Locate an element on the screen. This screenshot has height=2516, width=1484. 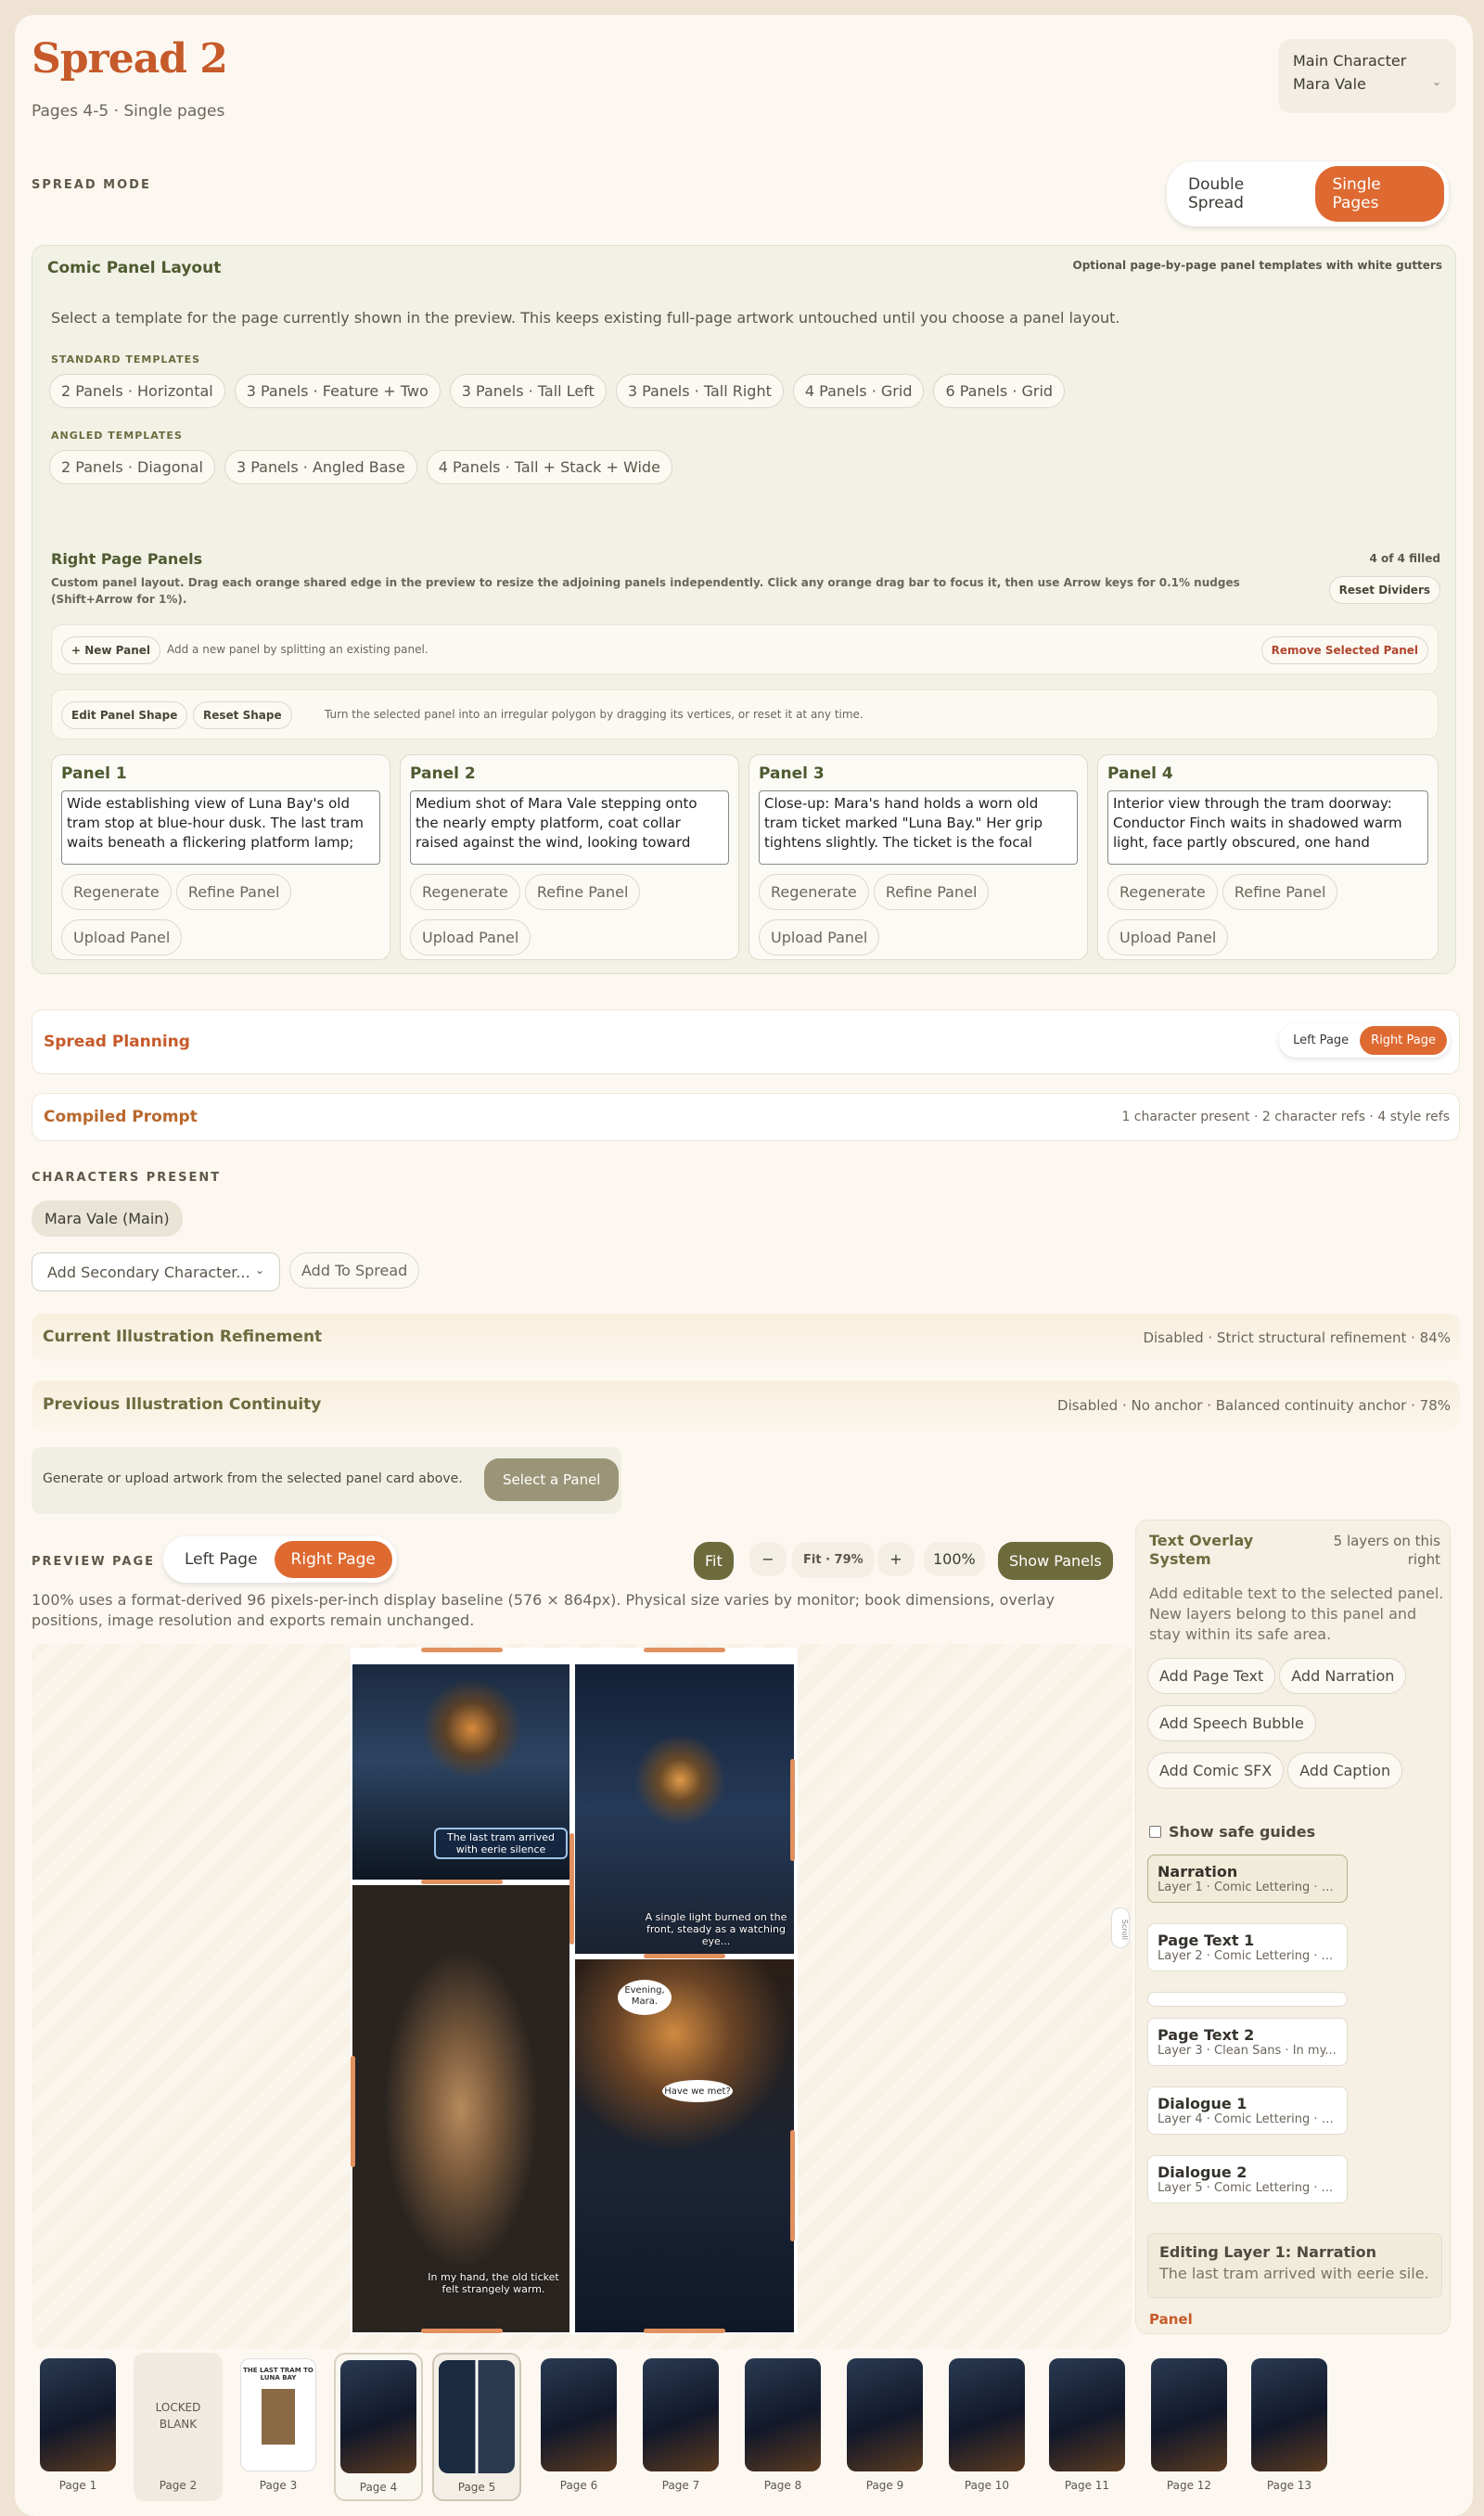
page-thumb-11: Page 11 is located at coordinates (1087, 2427).